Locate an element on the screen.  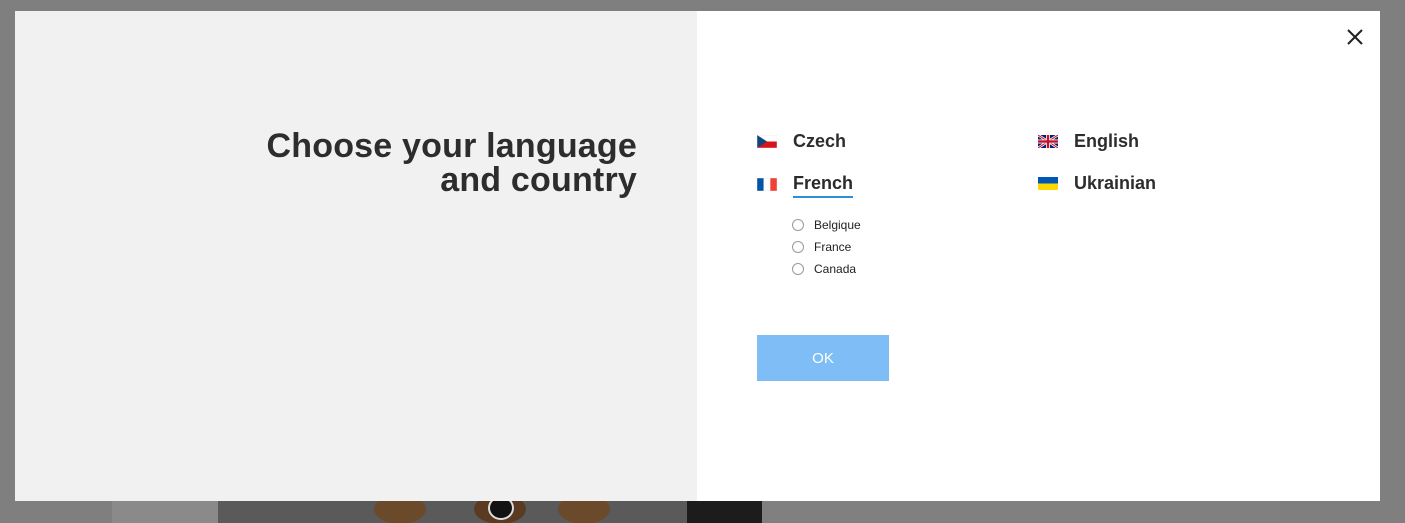
country-label: Canada is located at coordinates (835, 269).